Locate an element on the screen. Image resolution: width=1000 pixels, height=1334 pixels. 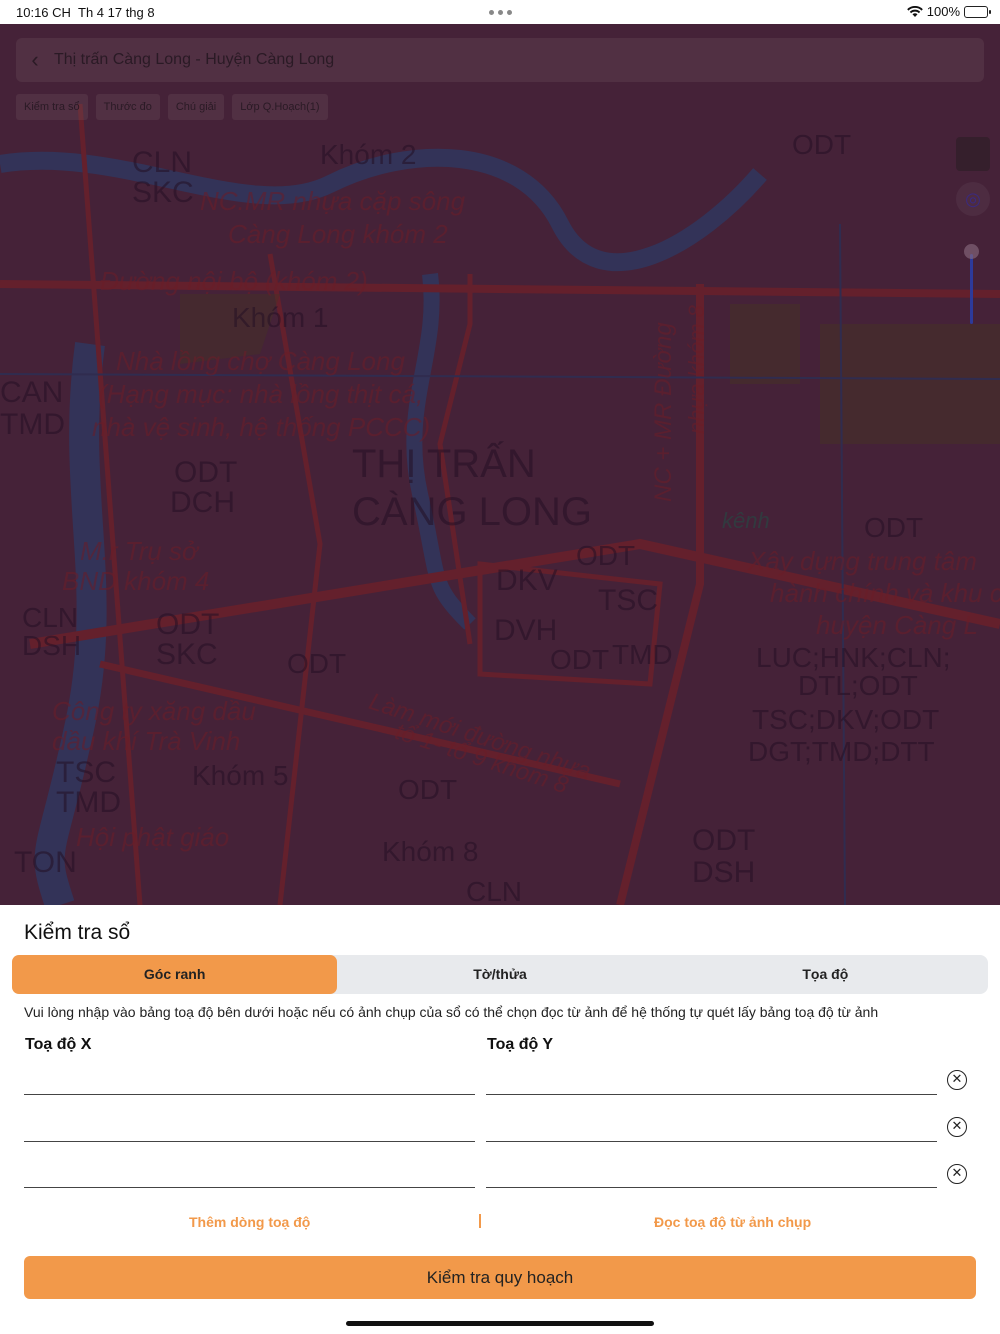
battery-percent: 100% is located at coordinates (943, 11).